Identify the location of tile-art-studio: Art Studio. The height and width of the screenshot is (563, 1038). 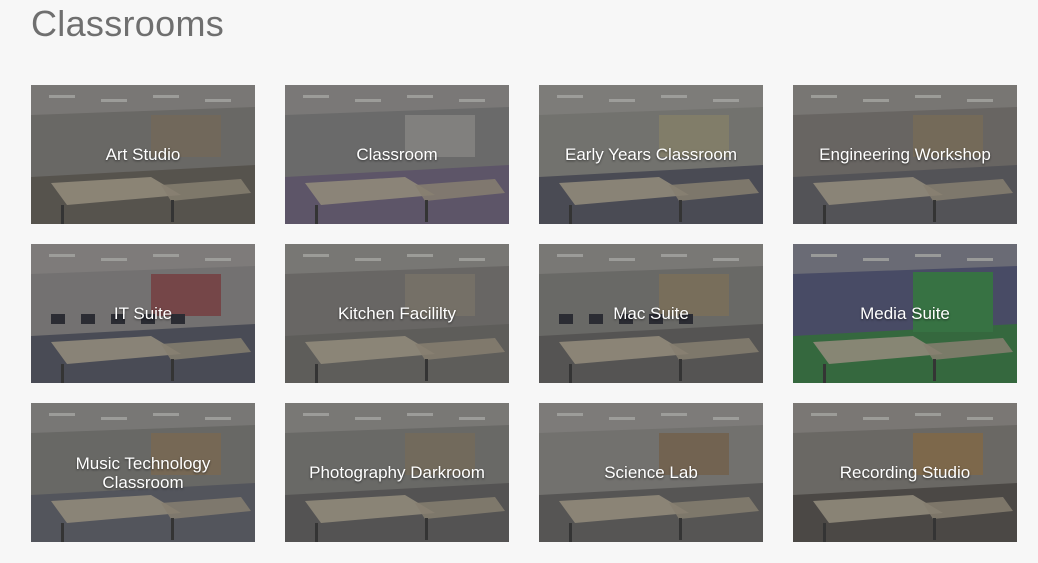
(143, 154).